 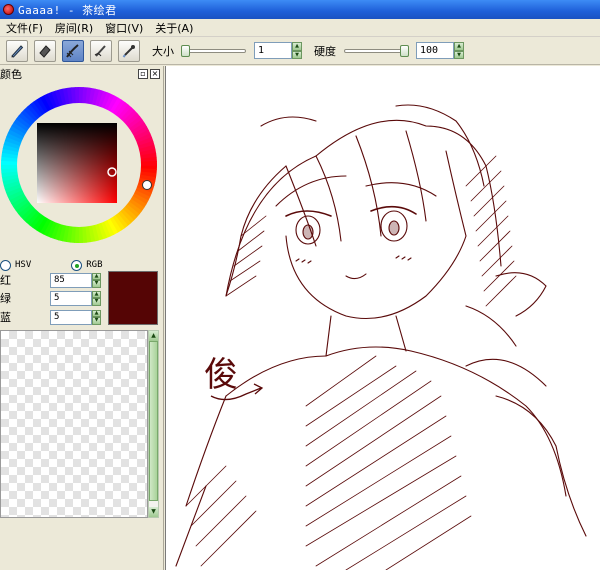 I want to click on hardness-slider, so click(x=376, y=51).